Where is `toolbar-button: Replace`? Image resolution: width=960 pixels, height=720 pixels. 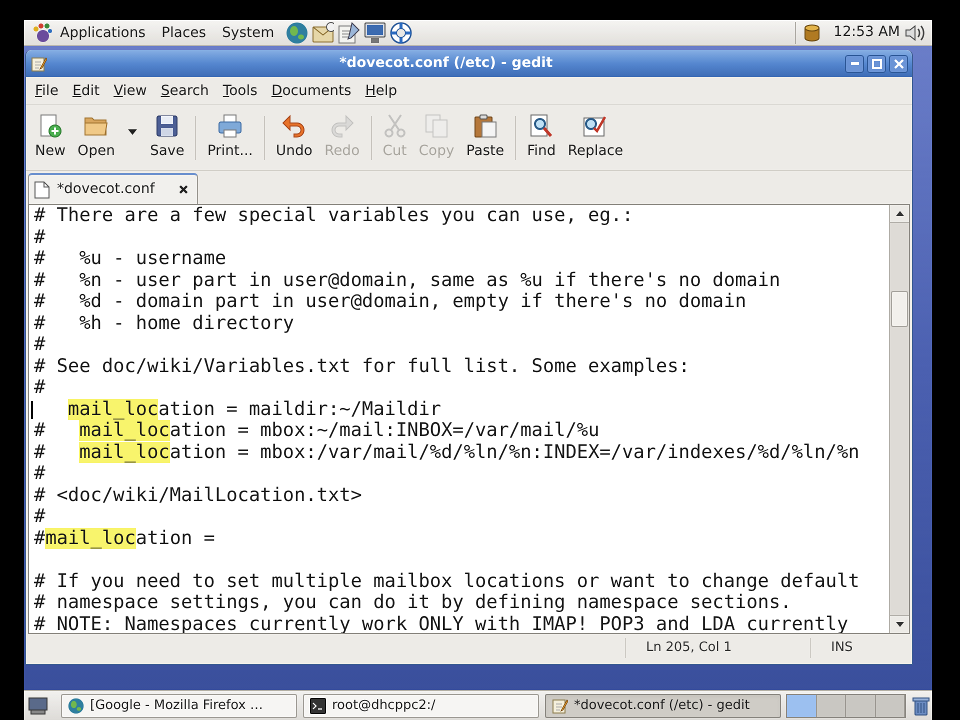 toolbar-button: Replace is located at coordinates (596, 138).